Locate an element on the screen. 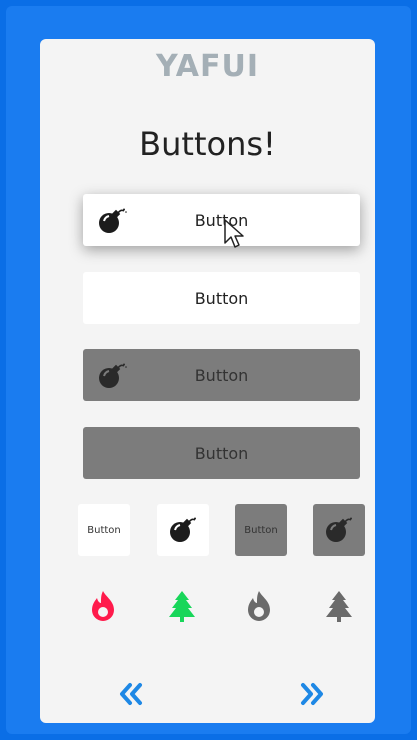 The width and height of the screenshot is (417, 740). small-button-grey: Button is located at coordinates (261, 530).